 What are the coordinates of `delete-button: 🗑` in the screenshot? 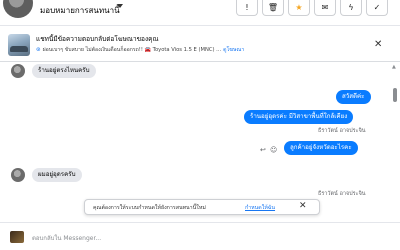 It's located at (273, 8).